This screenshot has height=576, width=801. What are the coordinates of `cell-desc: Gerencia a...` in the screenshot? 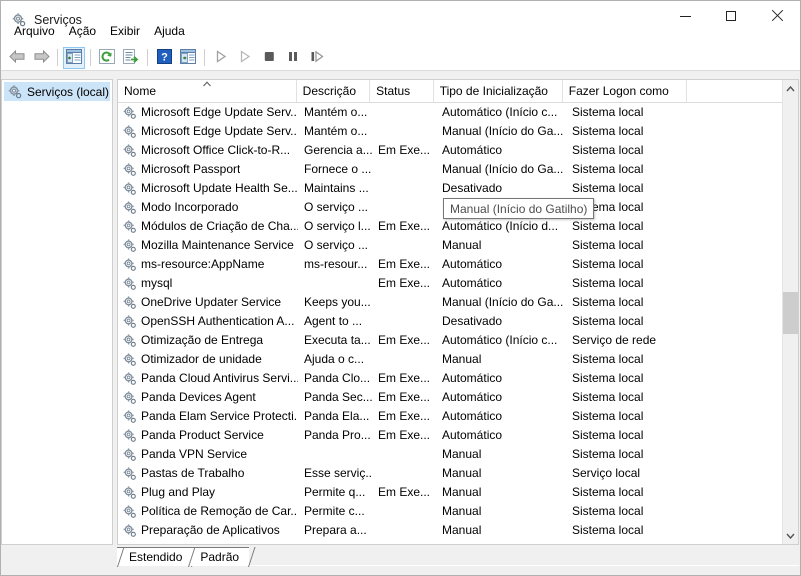 It's located at (338, 150).